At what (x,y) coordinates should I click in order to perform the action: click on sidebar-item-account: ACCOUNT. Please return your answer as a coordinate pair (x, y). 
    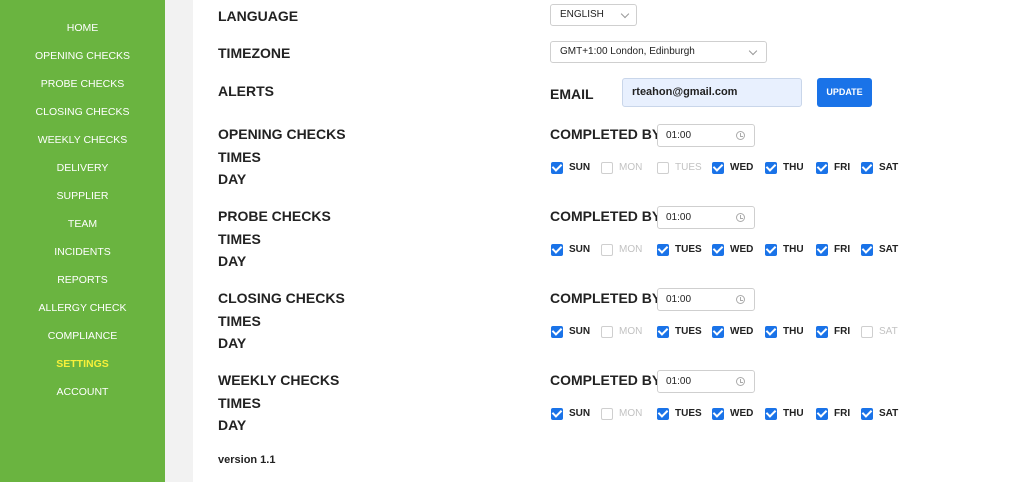
    Looking at the image, I should click on (82, 392).